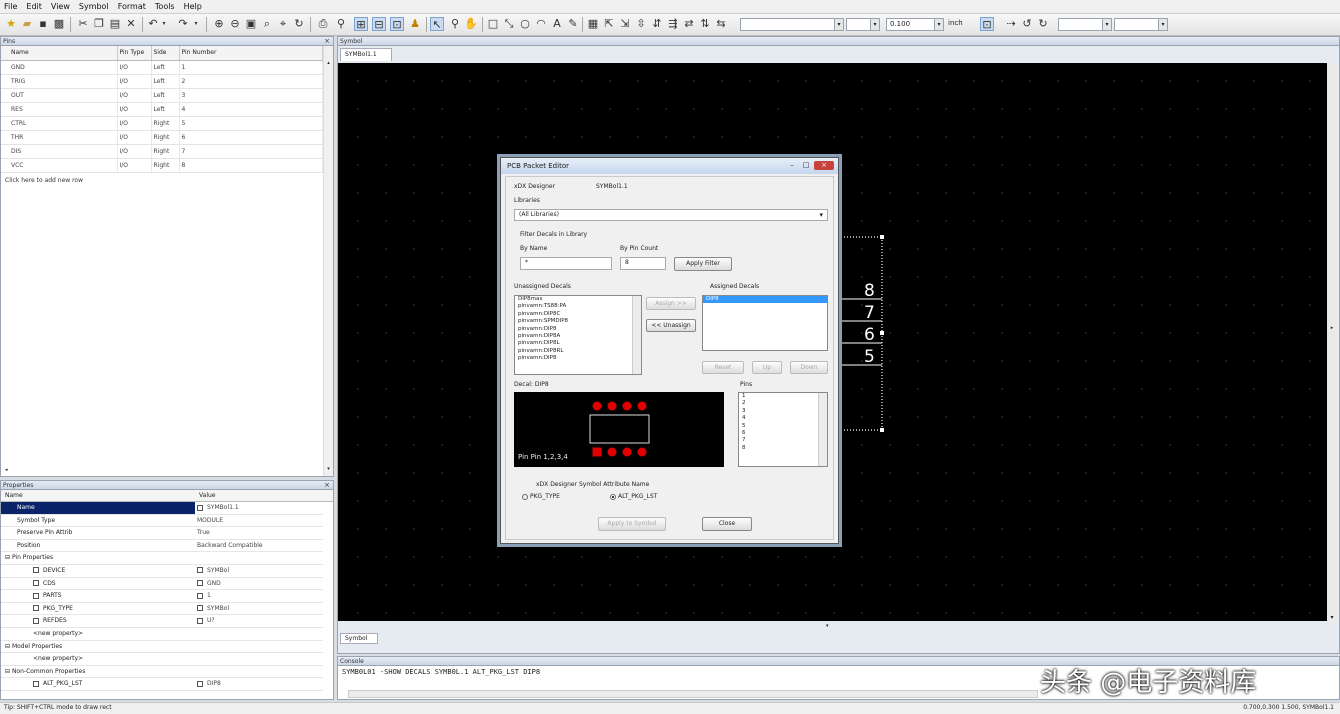 Image resolution: width=1340 pixels, height=714 pixels. I want to click on table-row: THR I/O Right 6, so click(162, 137).